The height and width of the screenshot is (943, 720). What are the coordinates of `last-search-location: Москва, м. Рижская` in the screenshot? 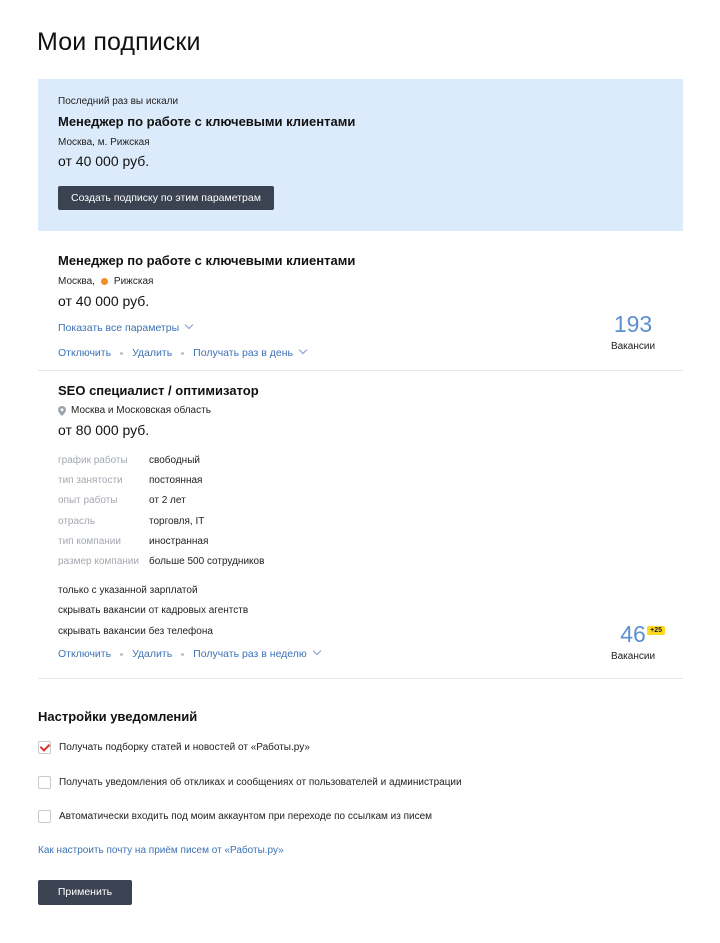 It's located at (104, 142).